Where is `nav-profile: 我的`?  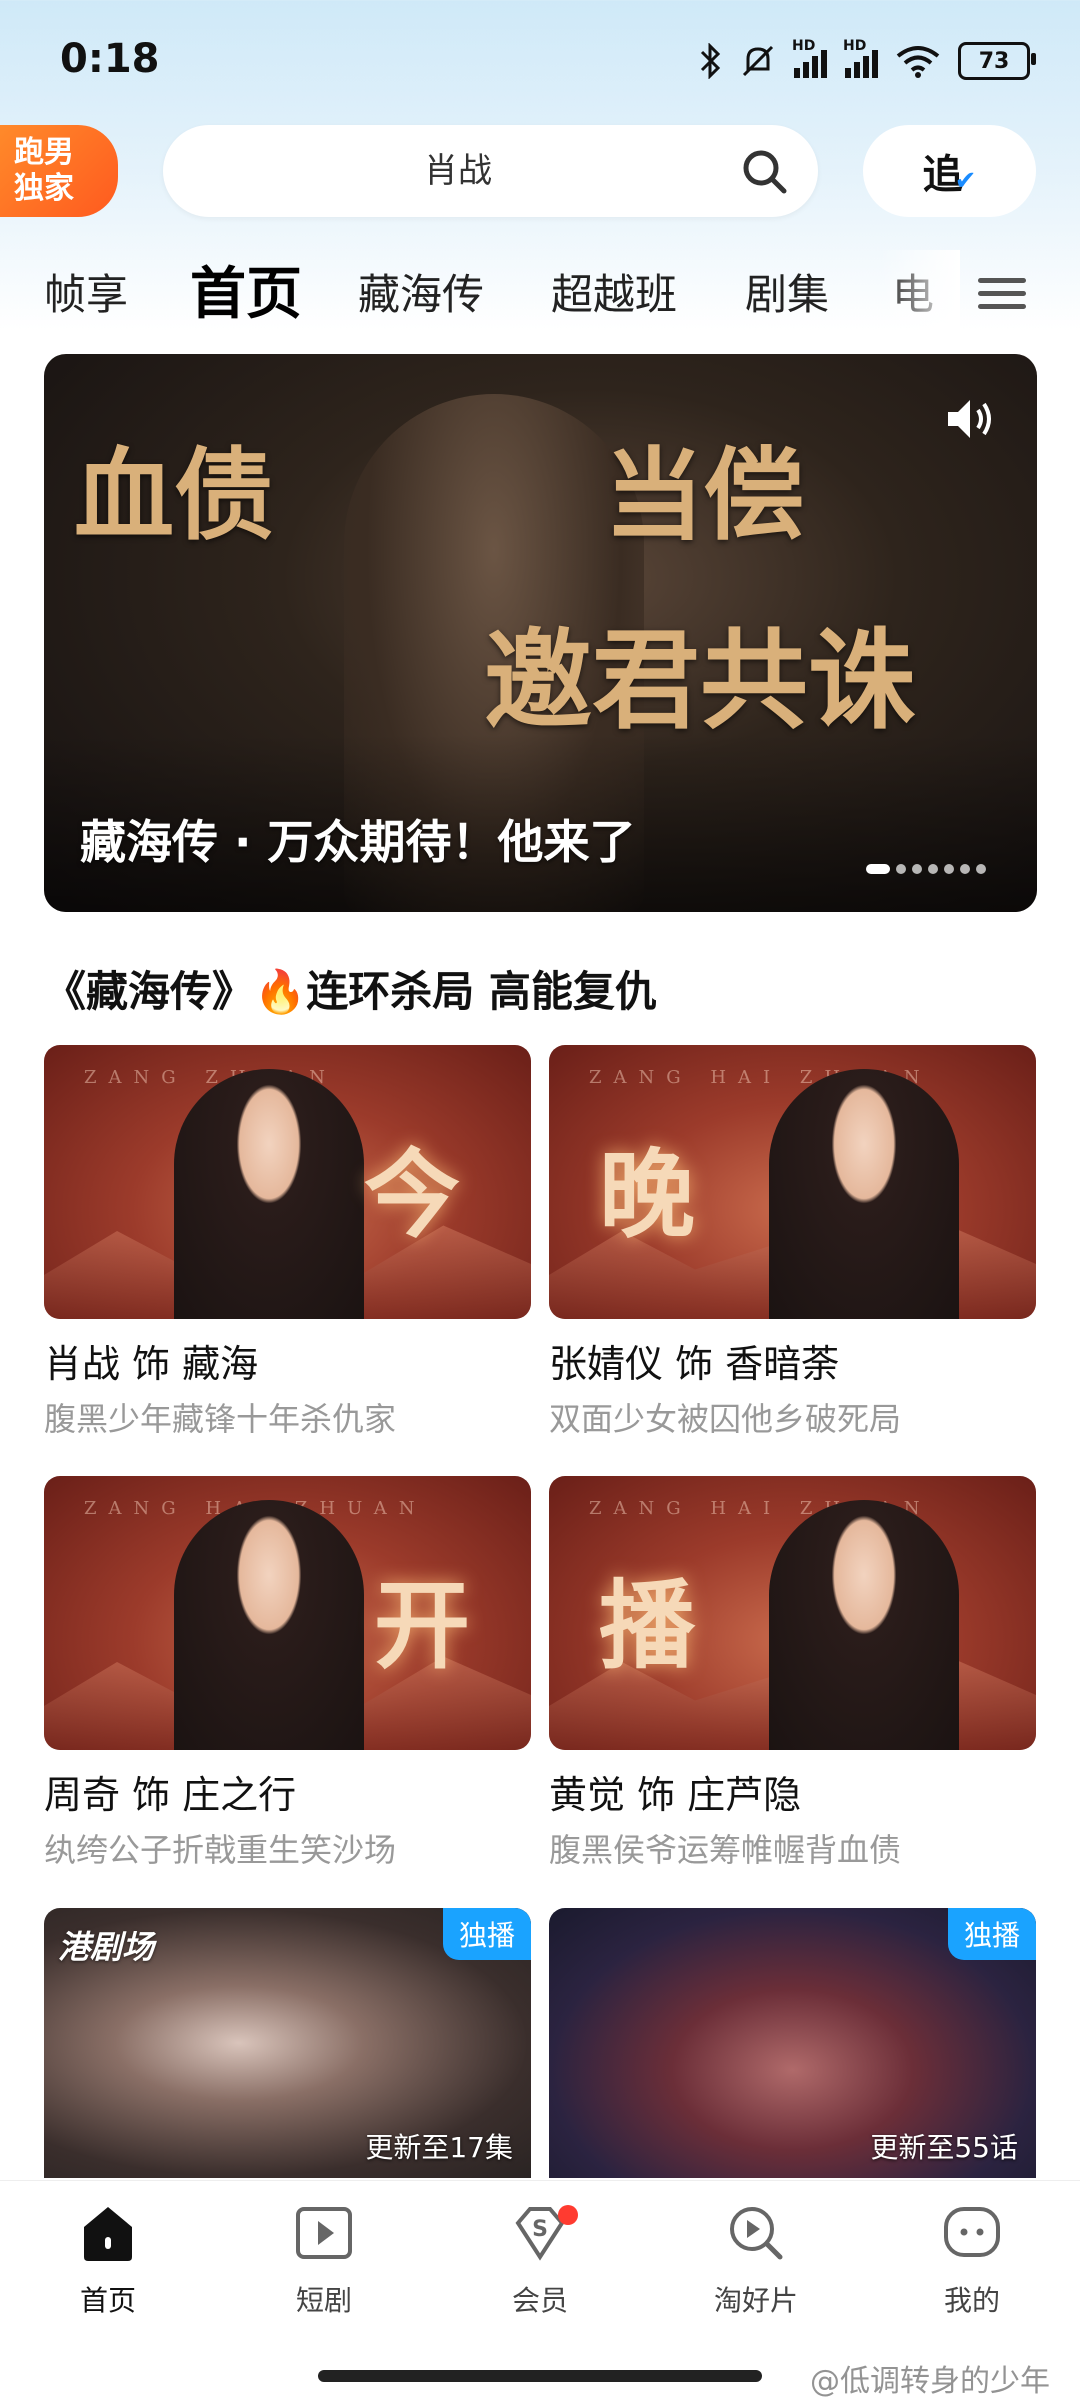 nav-profile: 我的 is located at coordinates (972, 2260).